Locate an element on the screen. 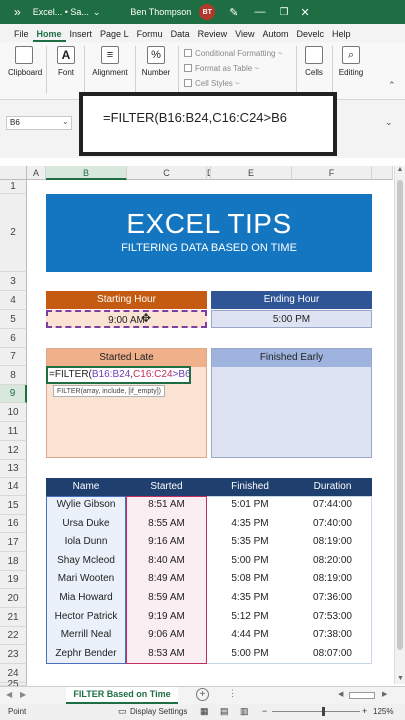  normal-view-icon: ▦ is located at coordinates (204, 711).